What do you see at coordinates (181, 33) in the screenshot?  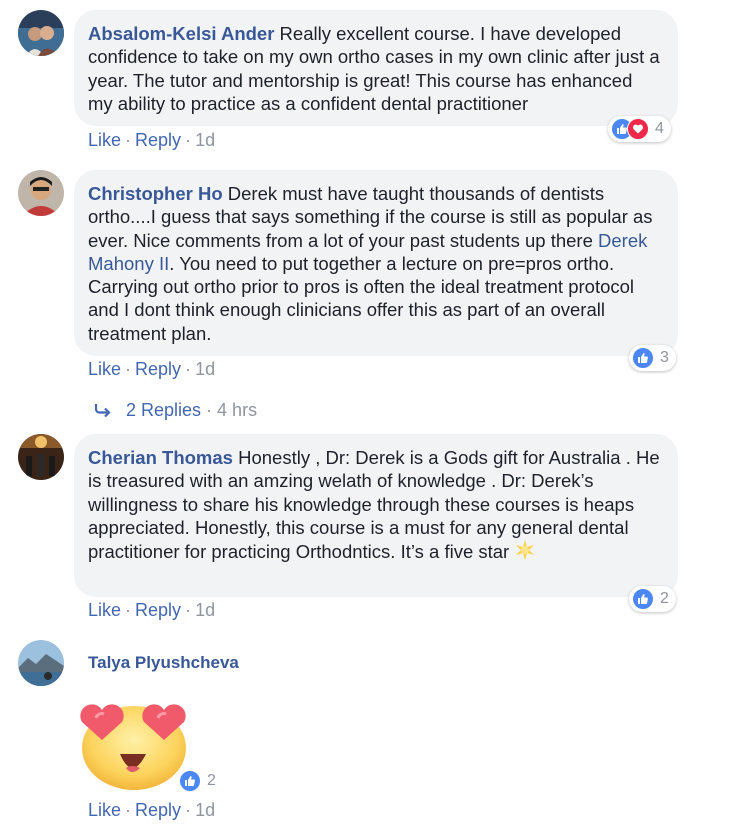 I see `comment-author: Absalom-Kelsi Ander` at bounding box center [181, 33].